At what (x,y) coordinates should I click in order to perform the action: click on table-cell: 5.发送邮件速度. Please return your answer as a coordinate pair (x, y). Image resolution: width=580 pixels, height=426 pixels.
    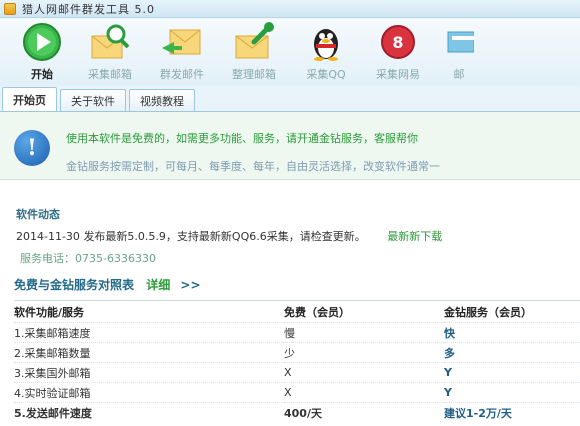
    Looking at the image, I should click on (149, 412).